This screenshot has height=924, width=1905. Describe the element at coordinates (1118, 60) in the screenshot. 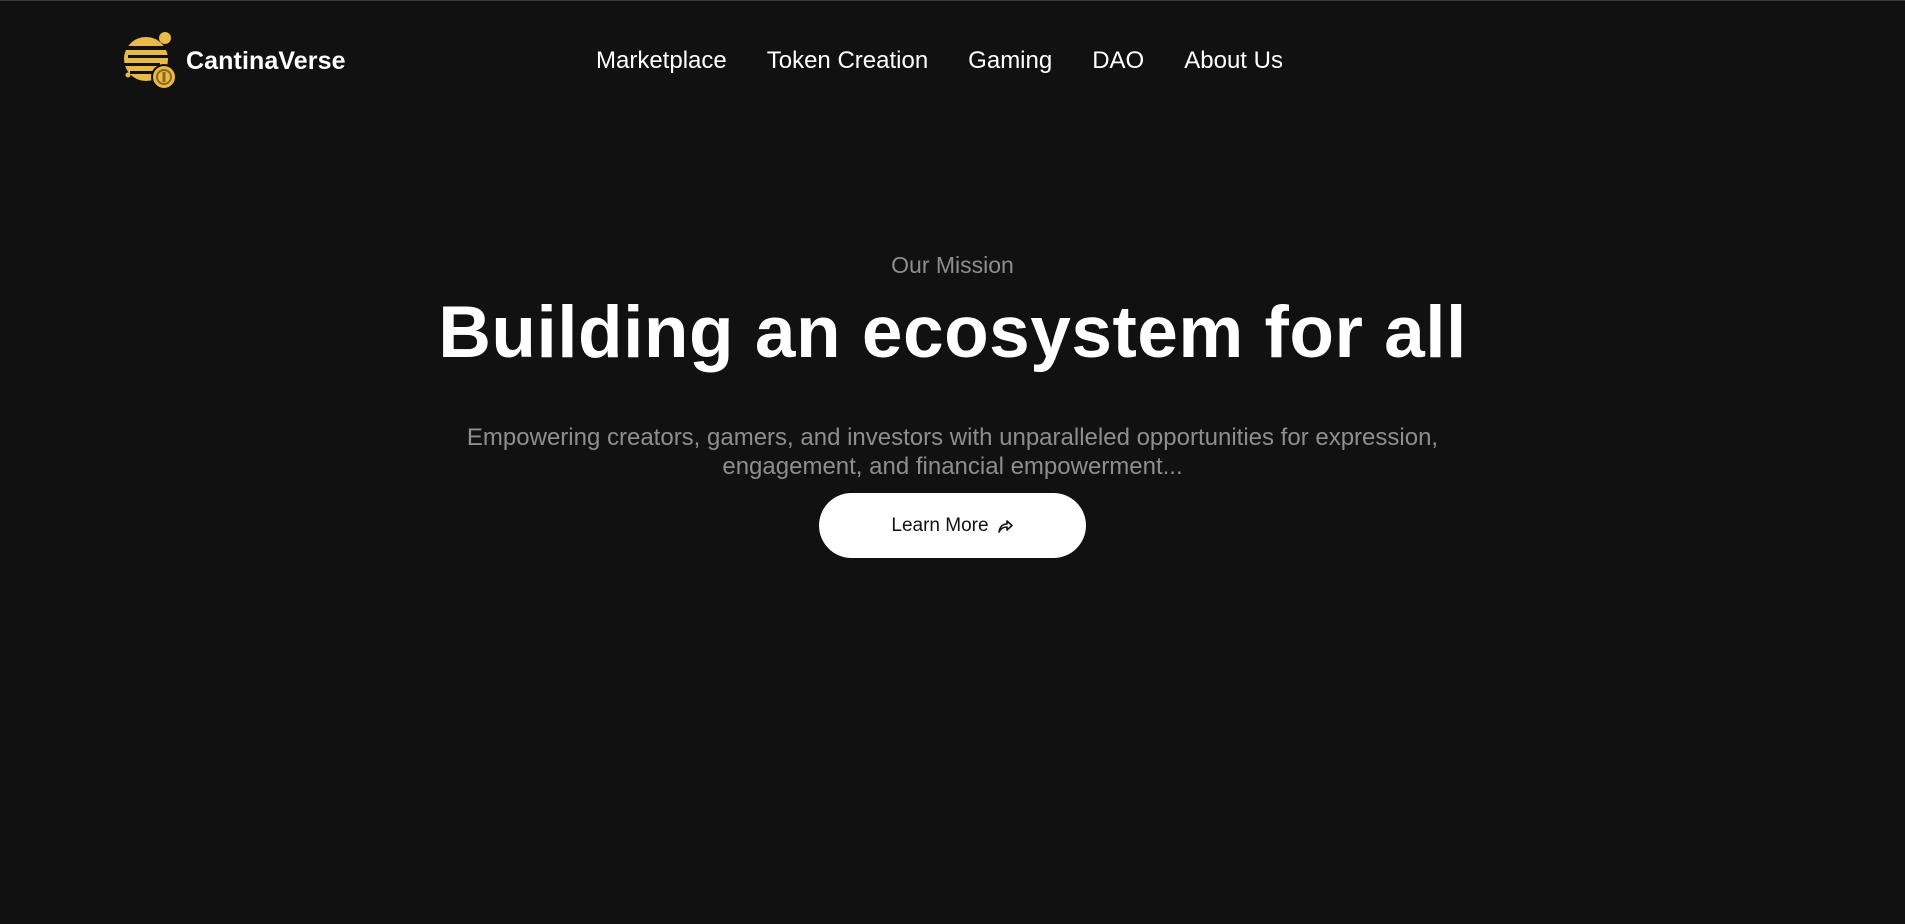

I see `nav-item-dao: DAO` at that location.